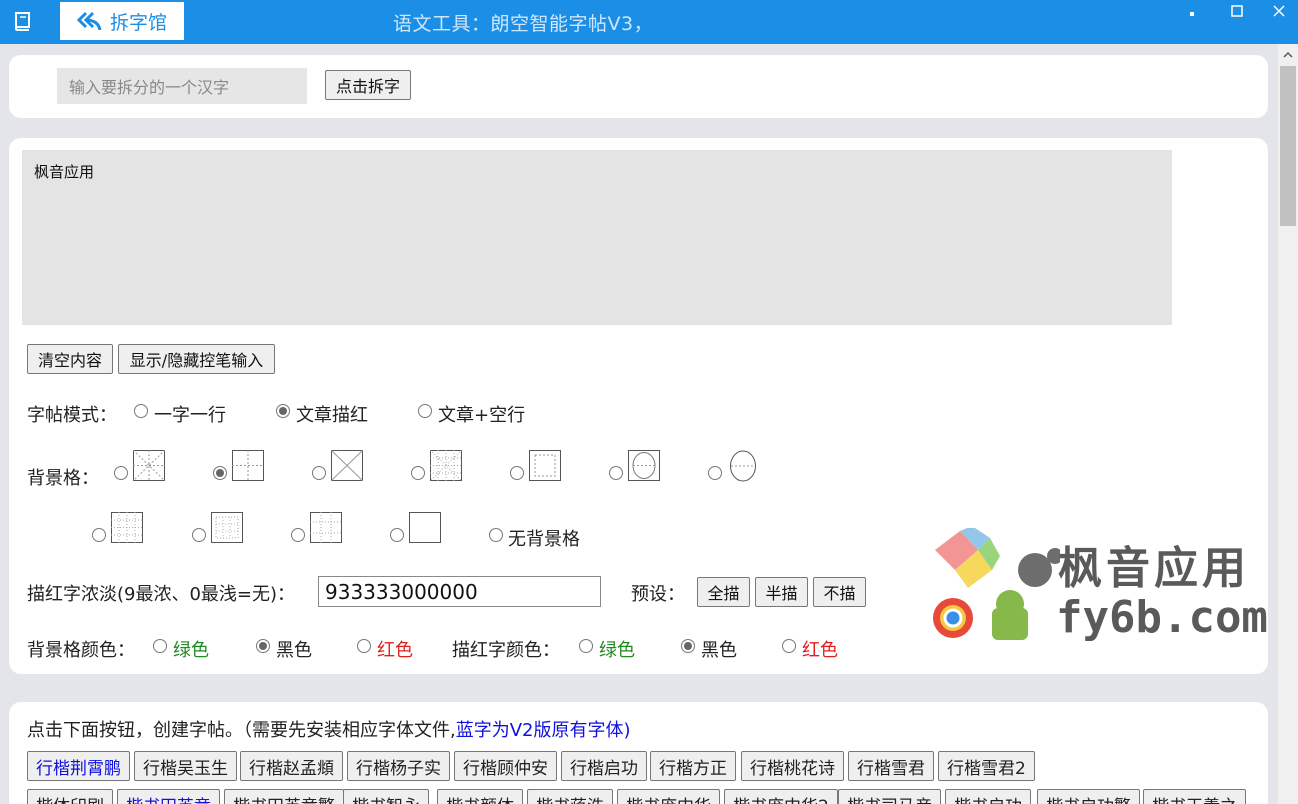 Image resolution: width=1298 pixels, height=804 pixels. I want to click on watermark-emblem-icon, so click(996, 584).